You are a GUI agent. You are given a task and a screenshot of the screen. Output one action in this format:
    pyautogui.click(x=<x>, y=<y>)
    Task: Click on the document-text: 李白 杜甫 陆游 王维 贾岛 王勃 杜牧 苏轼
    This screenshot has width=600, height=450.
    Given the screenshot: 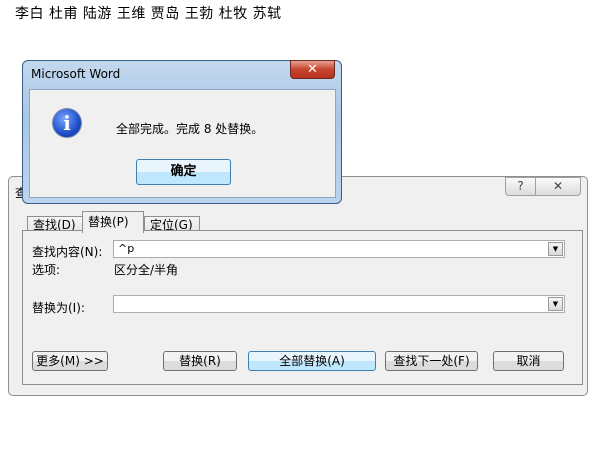 What is the action you would take?
    pyautogui.click(x=148, y=14)
    